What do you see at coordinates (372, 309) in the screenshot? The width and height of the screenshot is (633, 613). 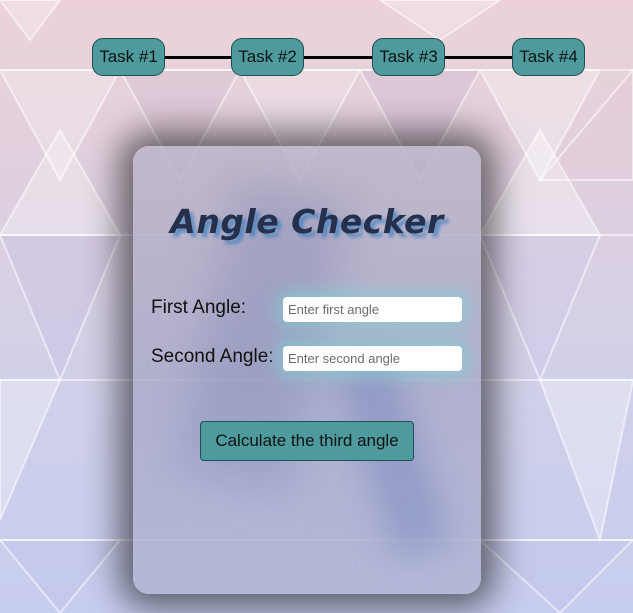 I see `first-angle-input` at bounding box center [372, 309].